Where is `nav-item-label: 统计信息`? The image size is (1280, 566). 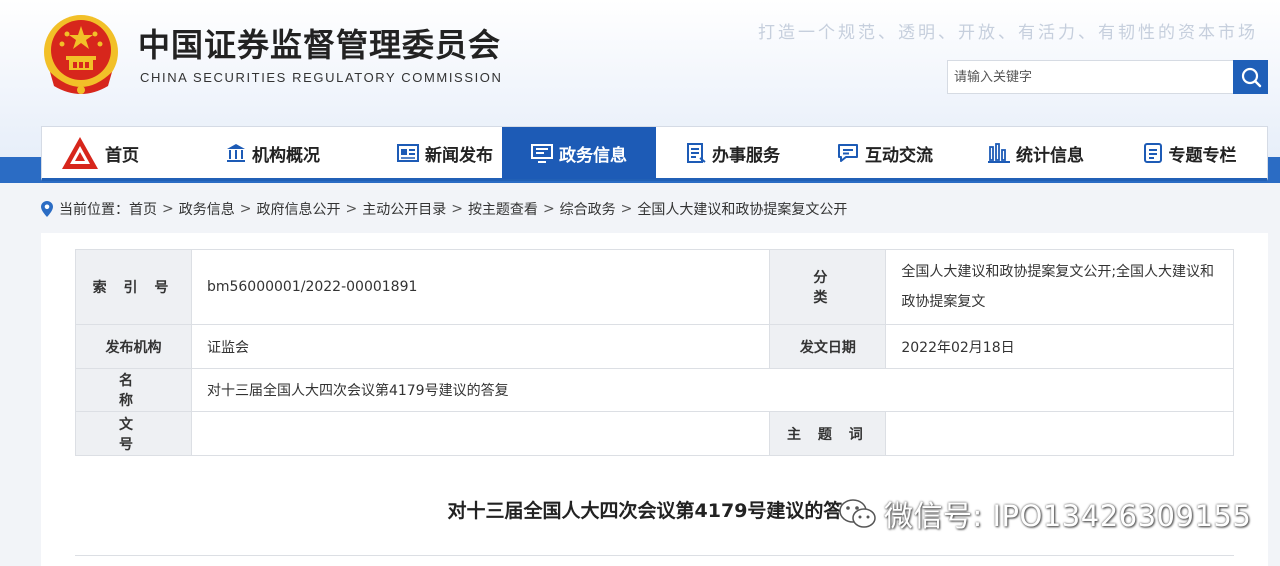 nav-item-label: 统计信息 is located at coordinates (1050, 155).